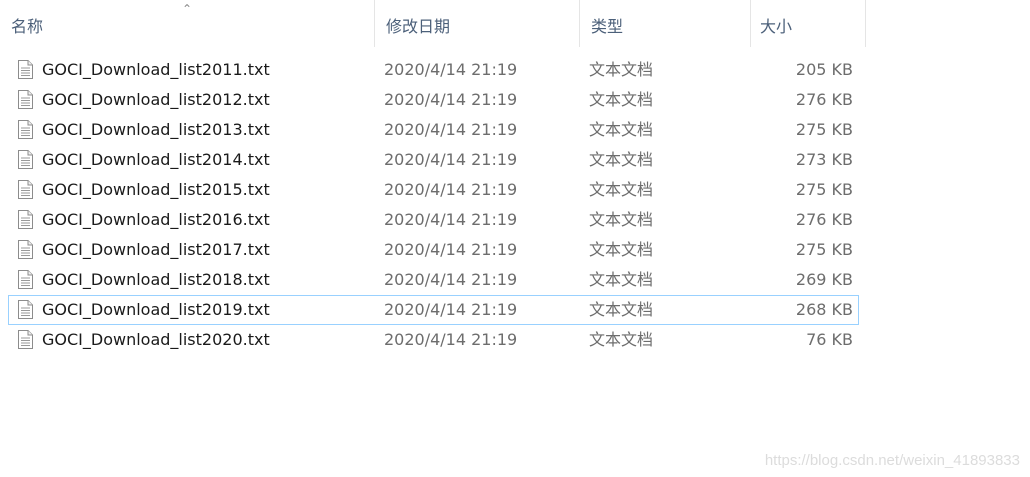  Describe the element at coordinates (607, 26) in the screenshot. I see `column-header-type-label: 类型` at that location.